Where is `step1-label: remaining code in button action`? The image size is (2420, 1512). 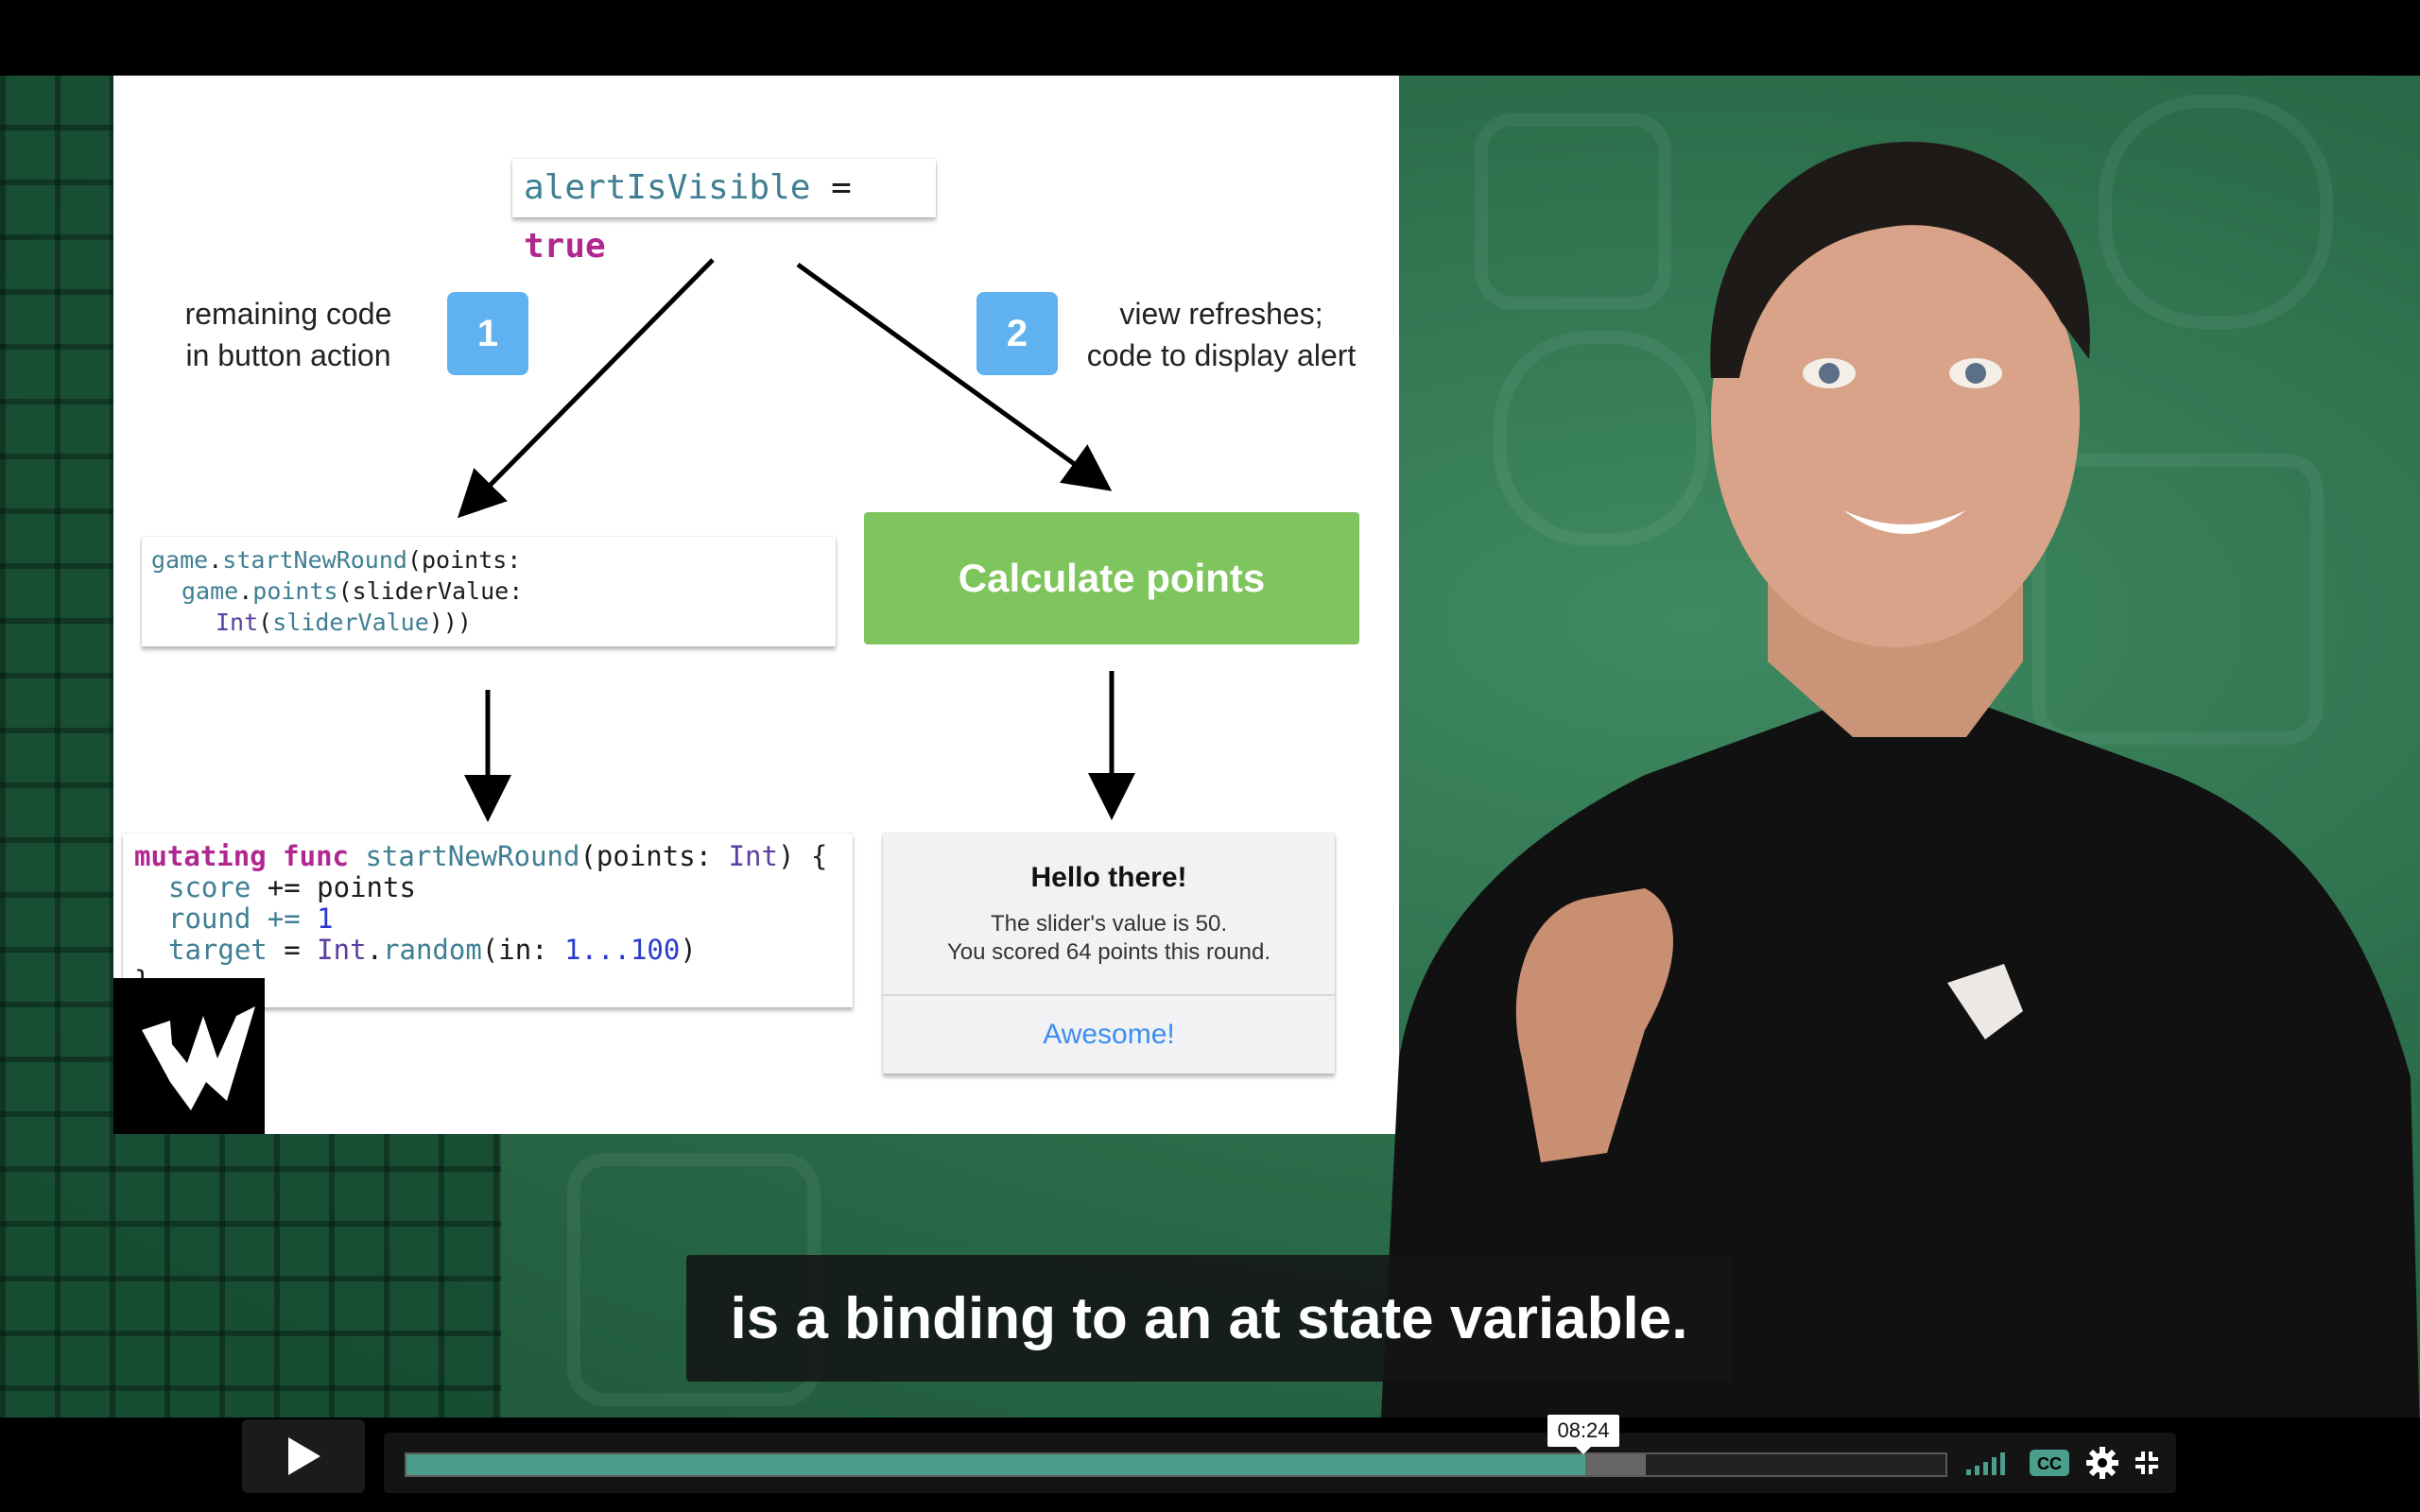 step1-label: remaining code in button action is located at coordinates (288, 334).